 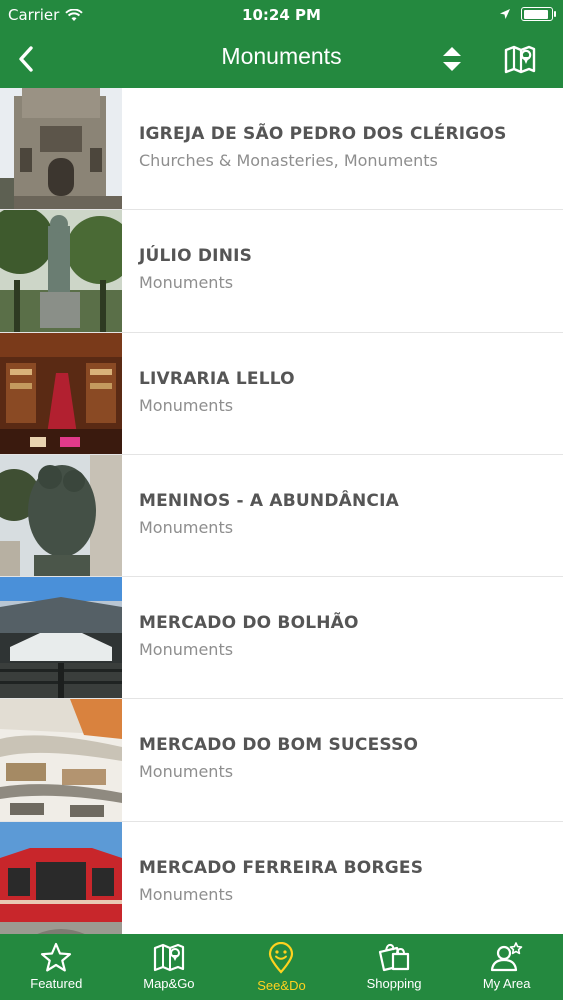 What do you see at coordinates (281, 516) in the screenshot?
I see `list-item: MENINOS - A ABUNDÂNCIA Monuments` at bounding box center [281, 516].